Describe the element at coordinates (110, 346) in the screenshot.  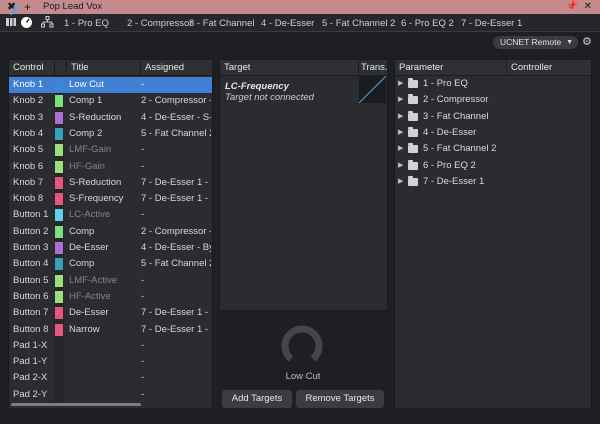
I see `control-row: Pad 1-X -` at that location.